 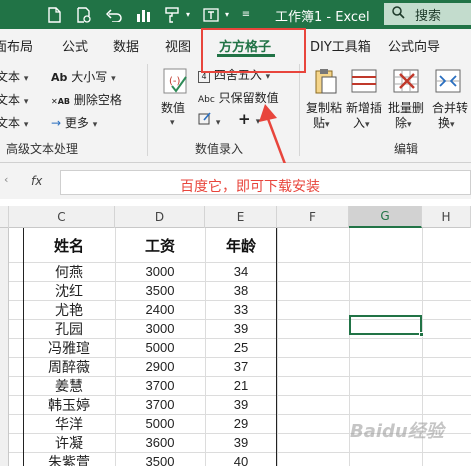 I want to click on batch-delete-icon, so click(x=407, y=82).